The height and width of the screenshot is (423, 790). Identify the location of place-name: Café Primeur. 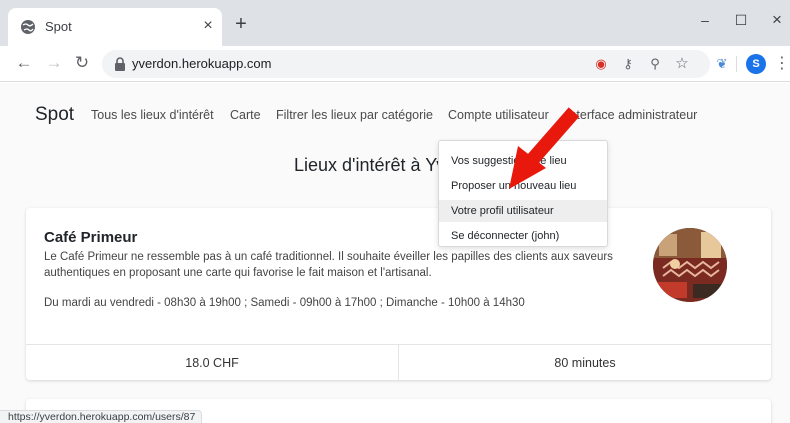
(90, 237).